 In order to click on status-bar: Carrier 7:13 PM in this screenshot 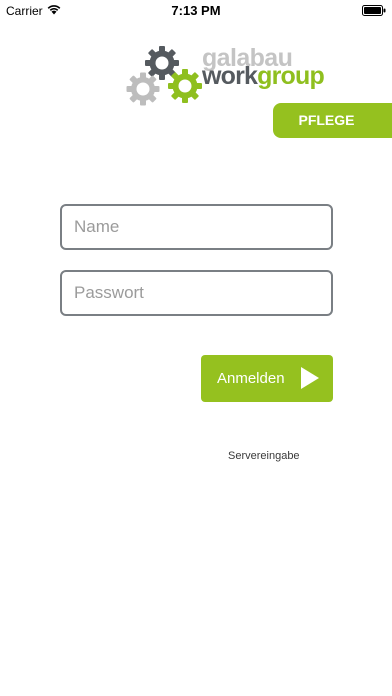, I will do `click(196, 11)`.